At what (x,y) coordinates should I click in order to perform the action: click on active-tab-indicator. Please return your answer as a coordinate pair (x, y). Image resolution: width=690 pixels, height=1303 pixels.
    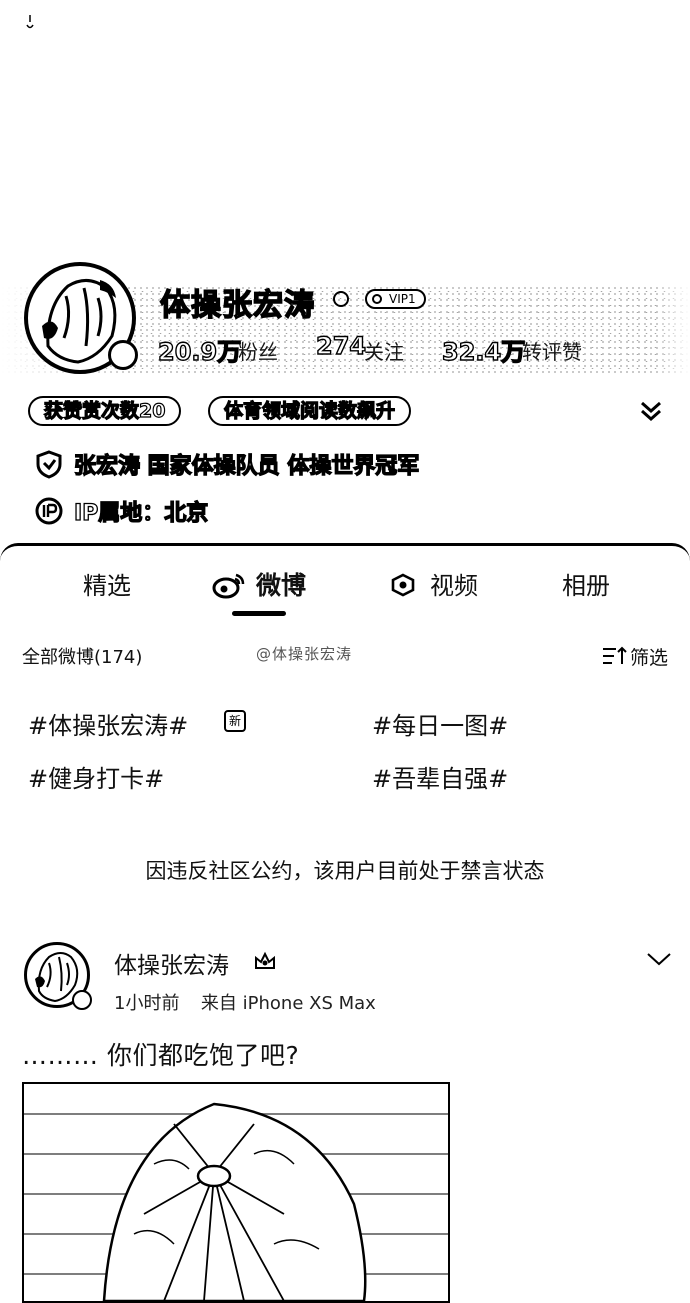
    Looking at the image, I should click on (259, 613).